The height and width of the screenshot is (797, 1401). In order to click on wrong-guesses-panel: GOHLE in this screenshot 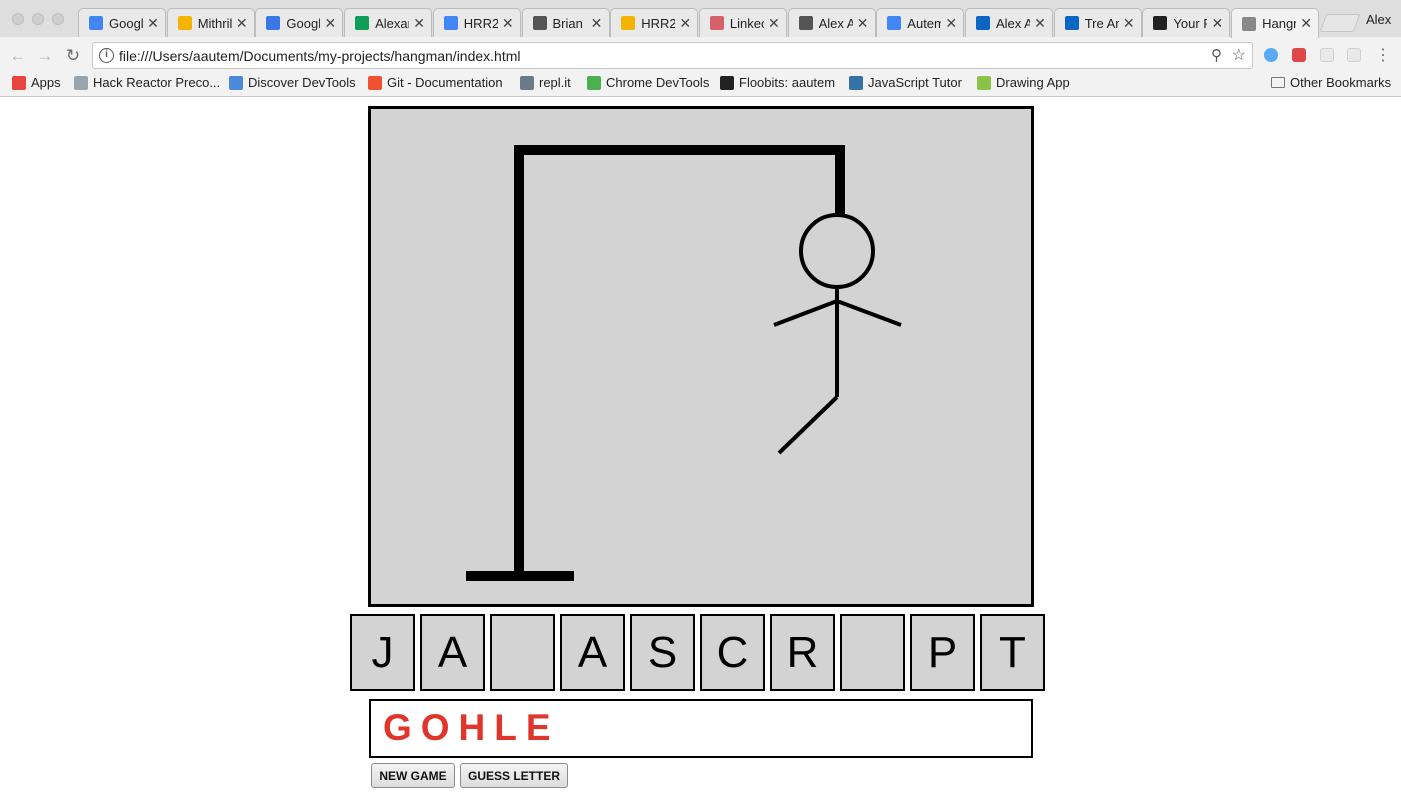, I will do `click(701, 728)`.